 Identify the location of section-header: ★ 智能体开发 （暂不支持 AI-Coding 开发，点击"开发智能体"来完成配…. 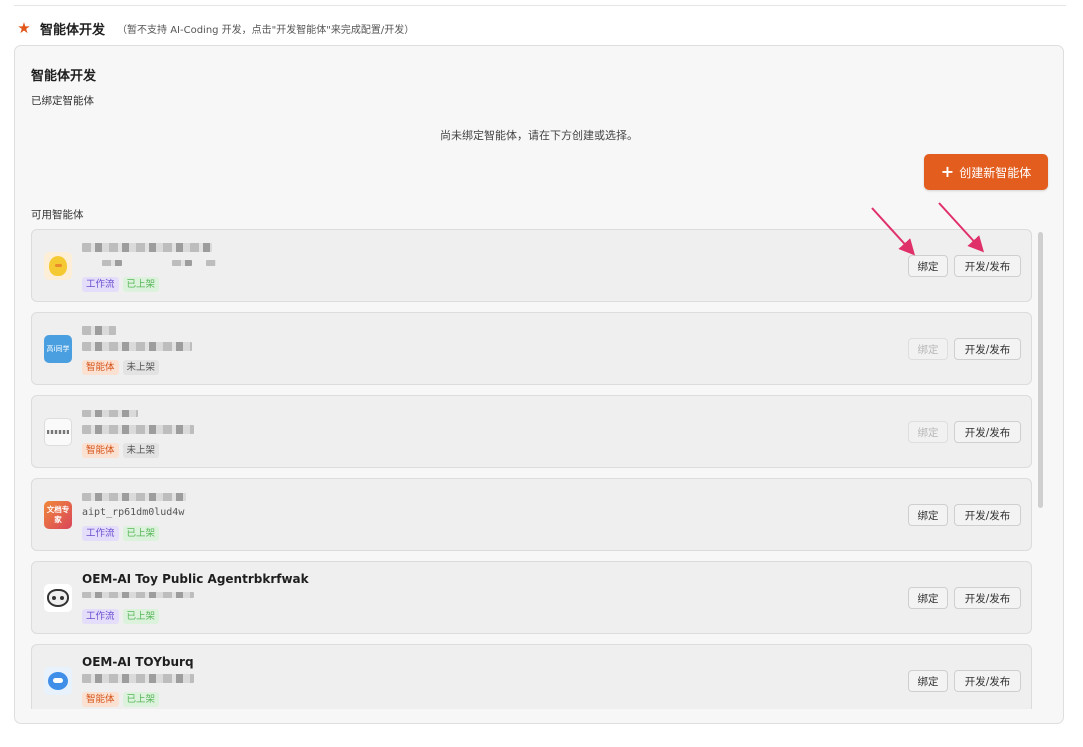
(215, 28).